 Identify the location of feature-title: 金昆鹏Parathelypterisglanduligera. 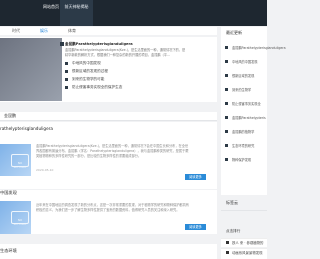
(99, 44).